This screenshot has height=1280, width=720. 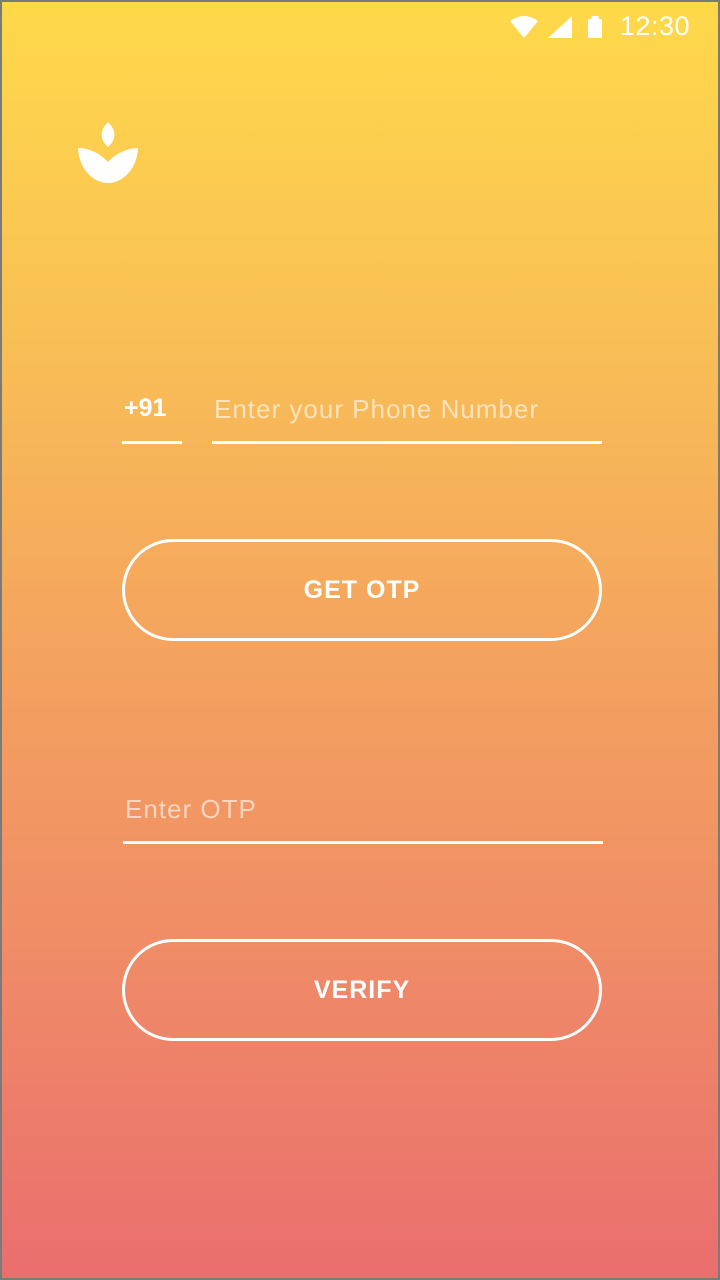 What do you see at coordinates (362, 990) in the screenshot?
I see `verify-button: VERIFY` at bounding box center [362, 990].